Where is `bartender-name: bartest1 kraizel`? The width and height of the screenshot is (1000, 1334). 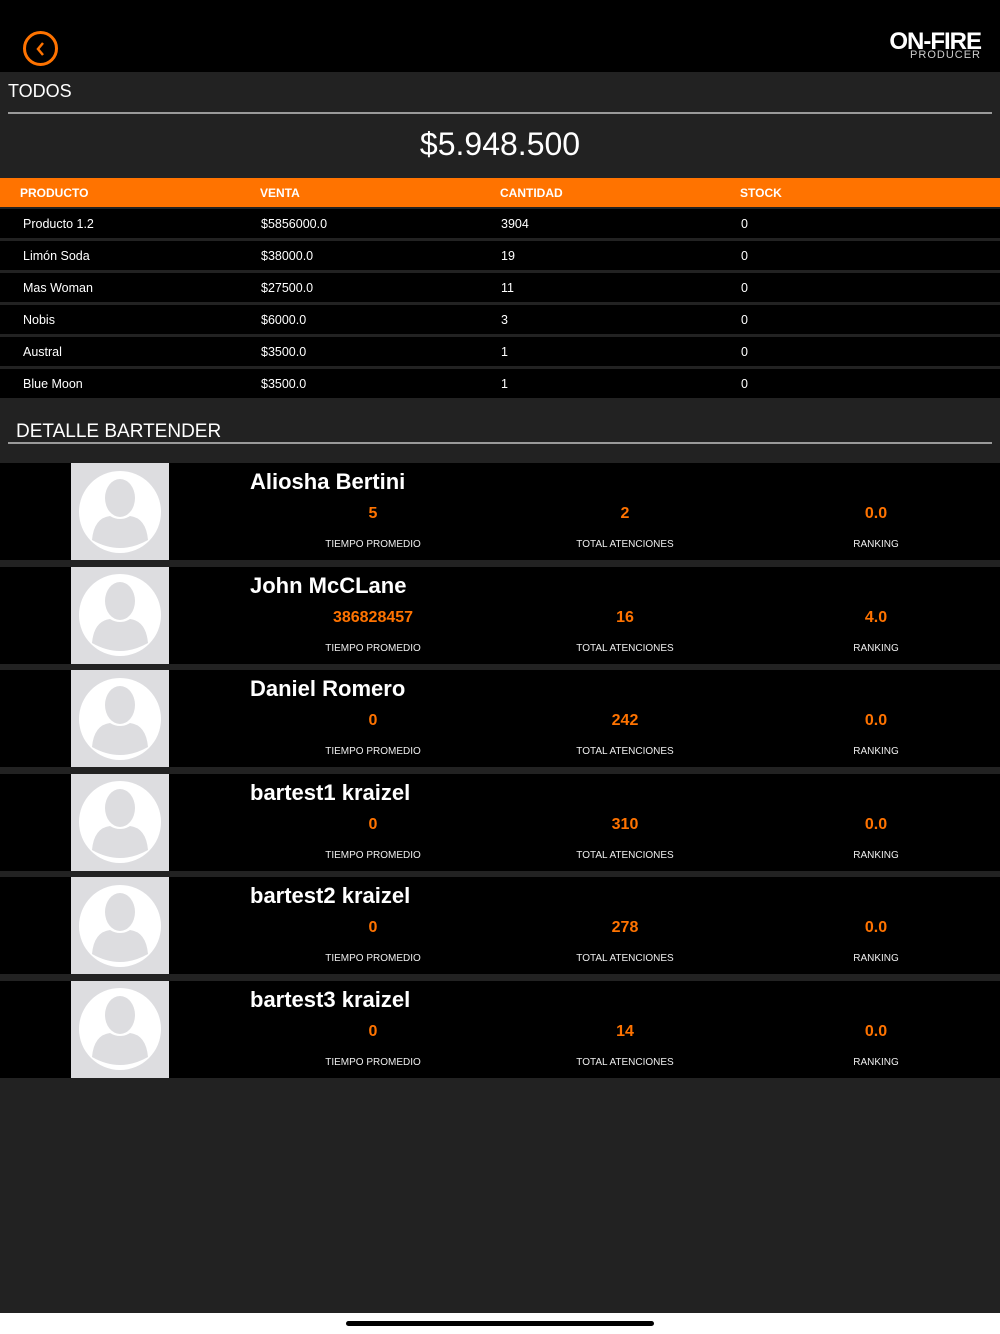
bartender-name: bartest1 kraizel is located at coordinates (330, 792).